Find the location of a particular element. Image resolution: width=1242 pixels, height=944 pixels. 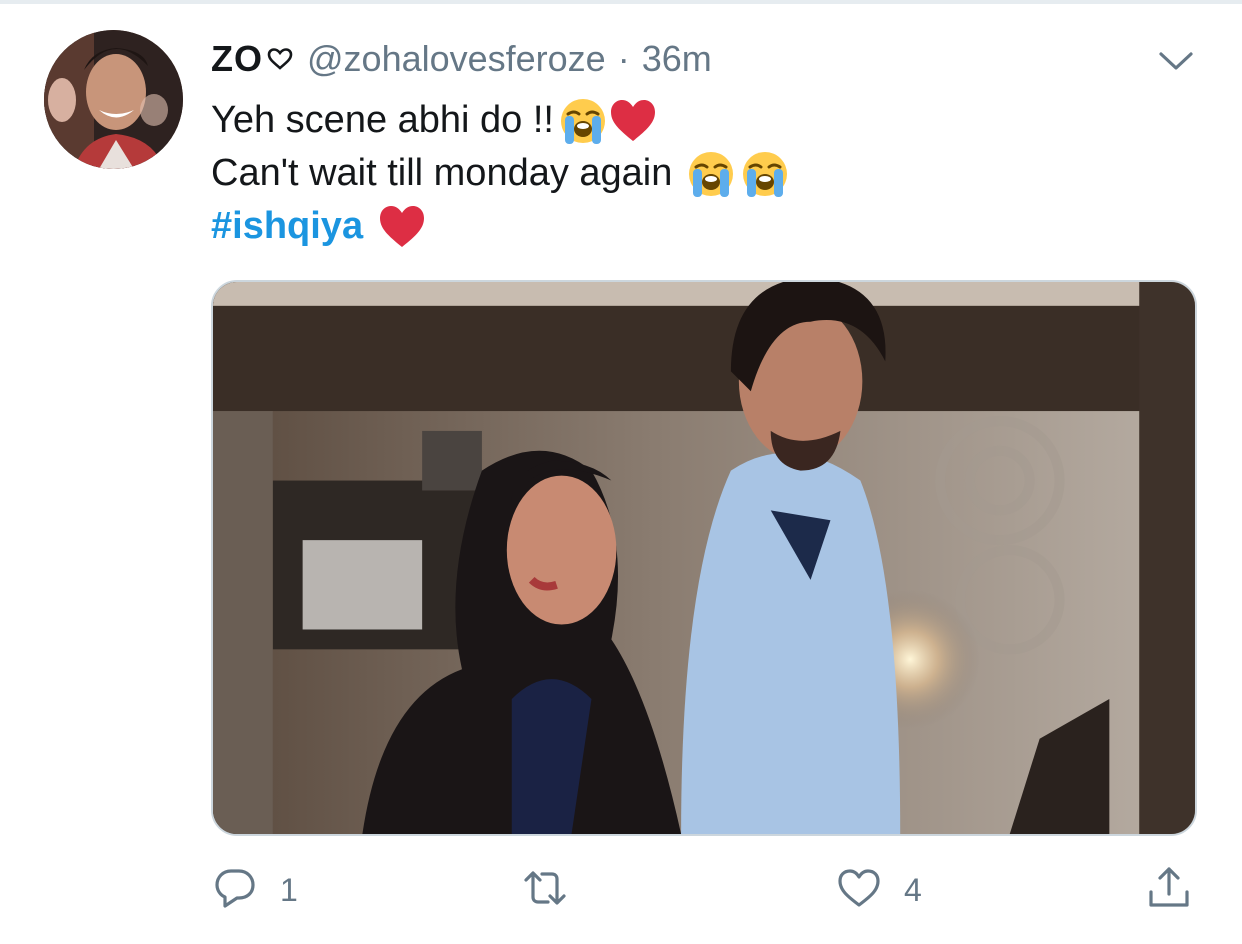

tweet-header: ZO @zohalovesferoze · 36m is located at coordinates (461, 59).